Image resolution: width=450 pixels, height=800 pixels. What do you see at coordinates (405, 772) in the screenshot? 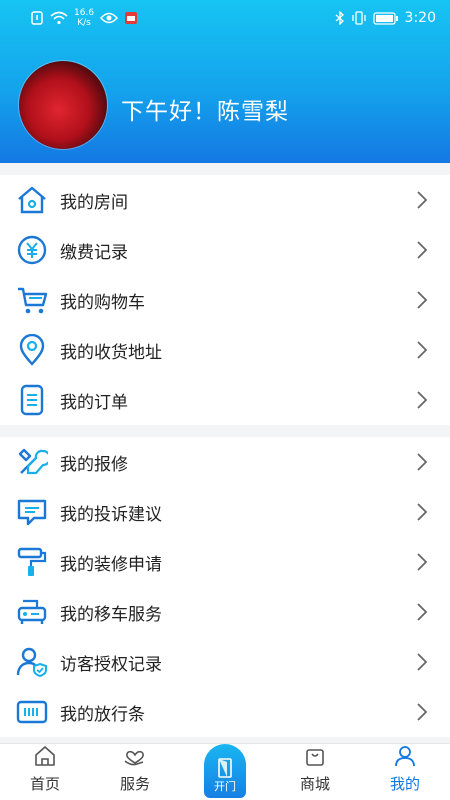
I see `tab-mine: 我的` at bounding box center [405, 772].